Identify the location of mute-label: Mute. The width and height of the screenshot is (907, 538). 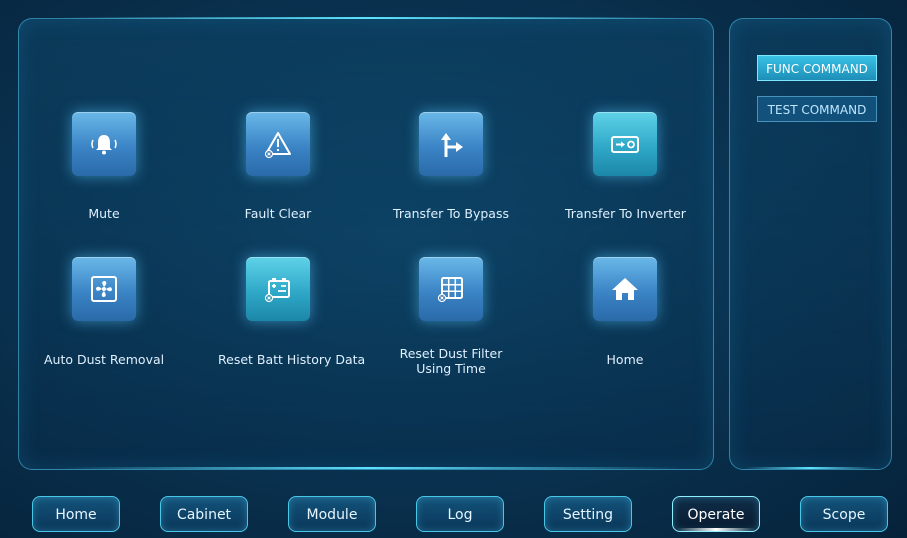
(104, 213).